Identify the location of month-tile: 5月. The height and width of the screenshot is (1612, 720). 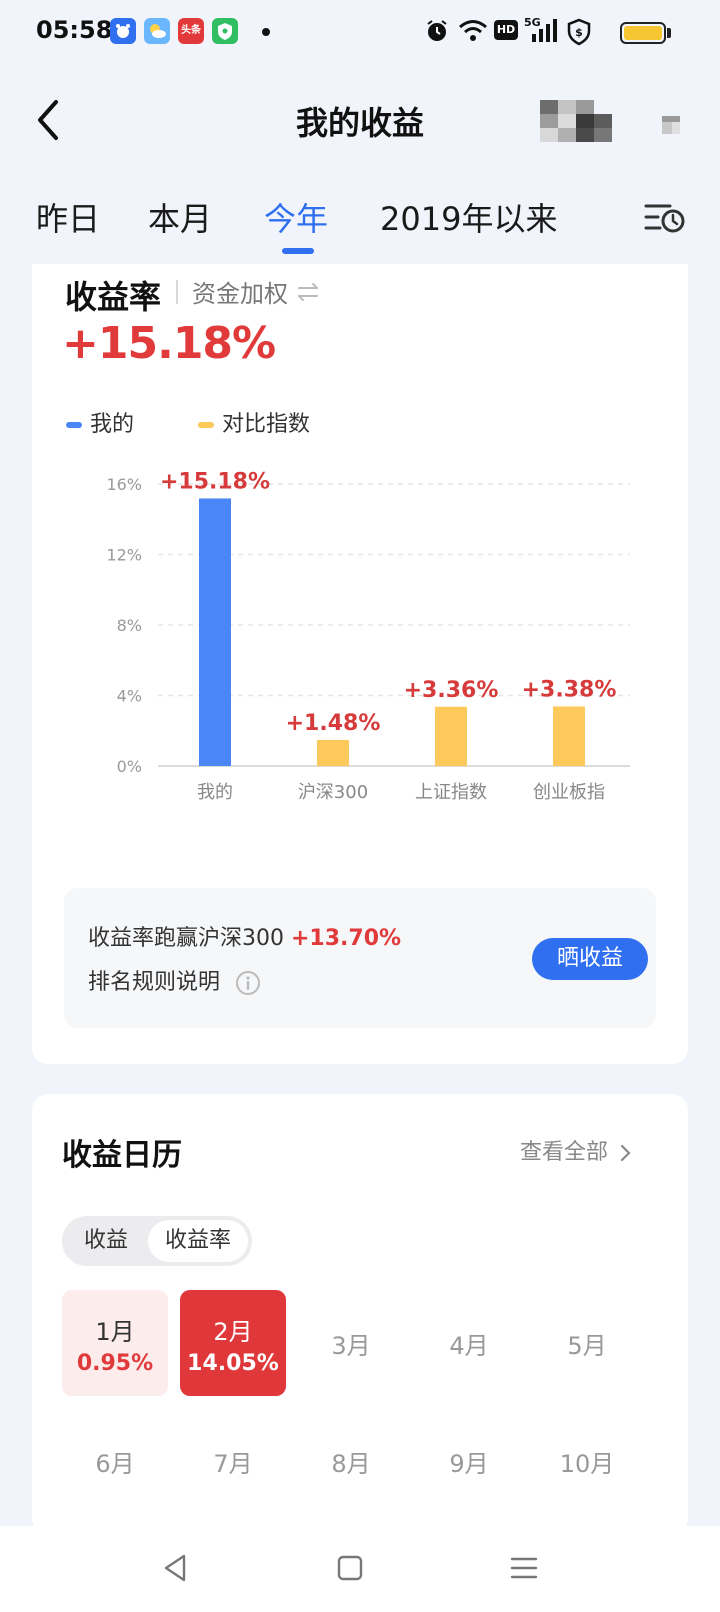
(587, 1343).